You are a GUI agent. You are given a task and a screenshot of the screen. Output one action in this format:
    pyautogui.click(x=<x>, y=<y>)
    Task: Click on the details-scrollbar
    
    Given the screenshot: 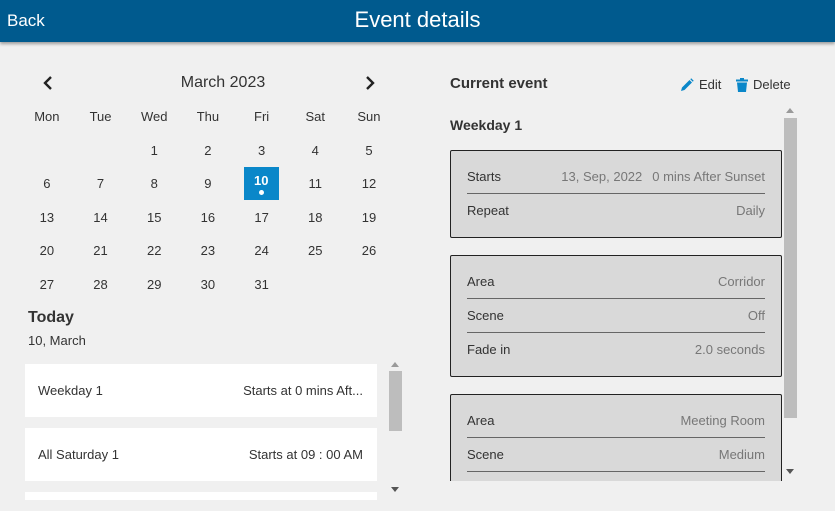 What is the action you would take?
    pyautogui.click(x=790, y=292)
    